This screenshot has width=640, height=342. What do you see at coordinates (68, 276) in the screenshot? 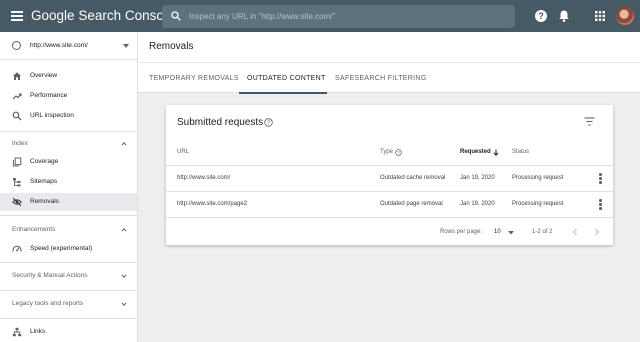
I see `sidebar-section-security: Security & Manual Actions` at bounding box center [68, 276].